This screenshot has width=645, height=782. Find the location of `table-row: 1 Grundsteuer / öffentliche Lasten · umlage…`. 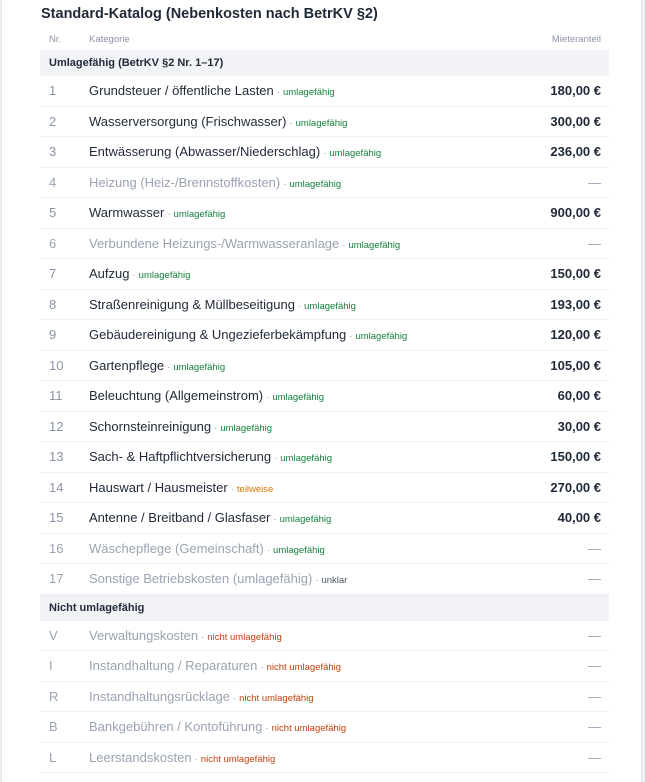

table-row: 1 Grundsteuer / öffentliche Lasten · umlage… is located at coordinates (324, 91).